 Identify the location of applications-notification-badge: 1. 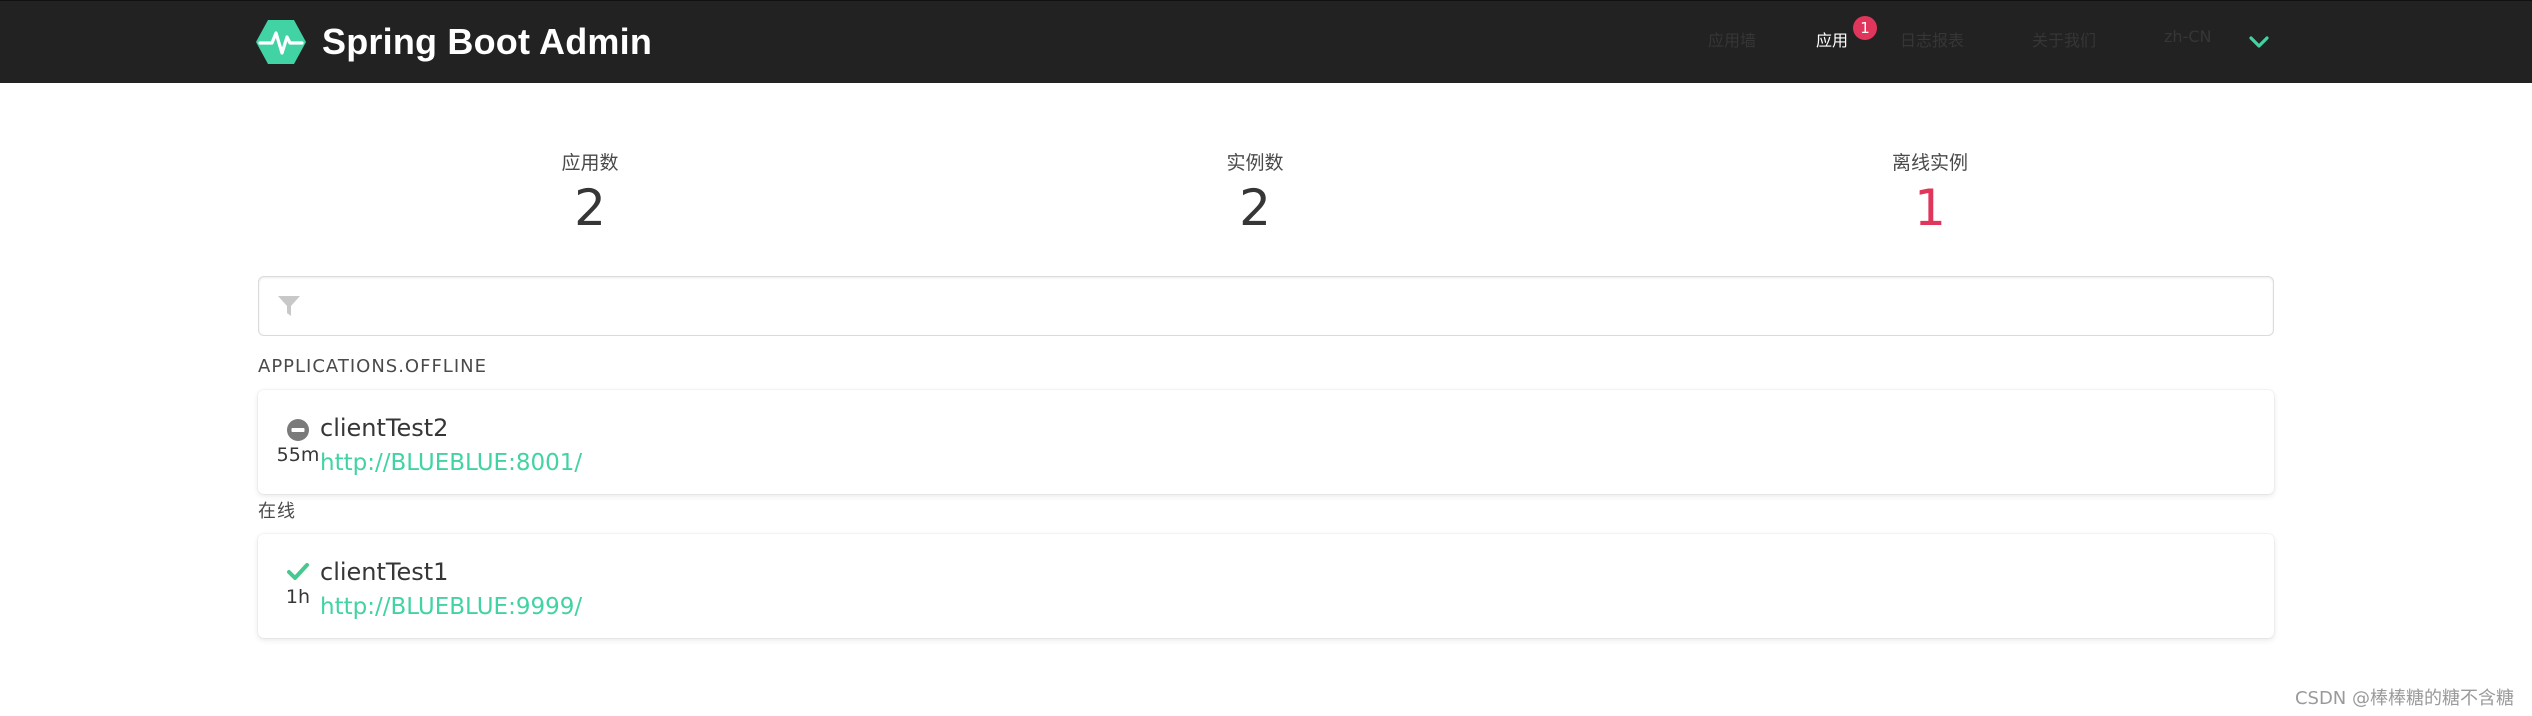
(1865, 28).